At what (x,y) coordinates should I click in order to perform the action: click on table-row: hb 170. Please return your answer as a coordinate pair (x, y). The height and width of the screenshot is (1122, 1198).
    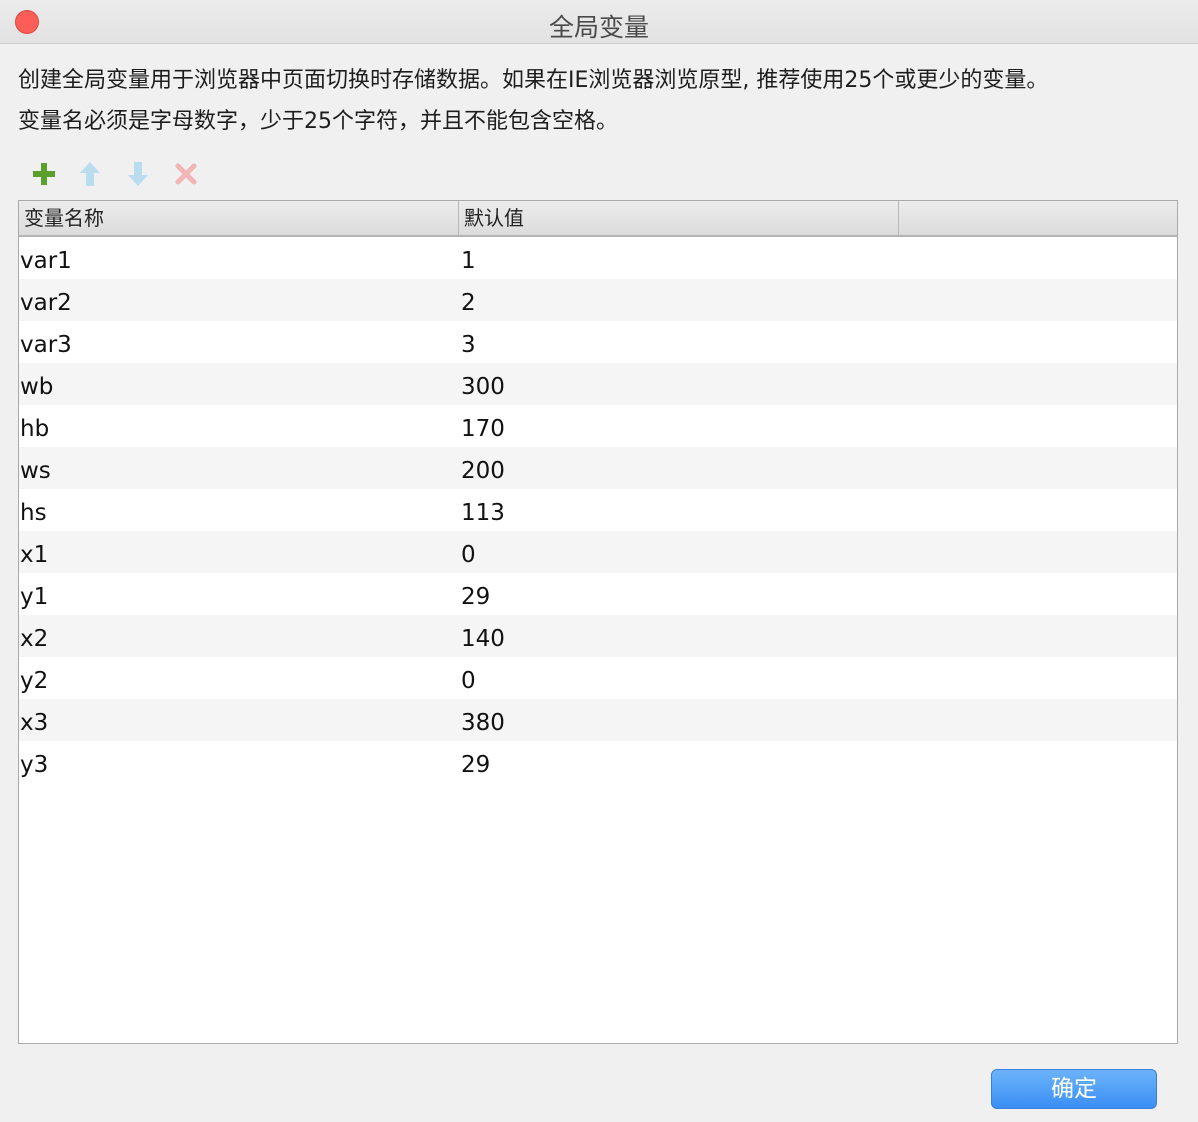
    Looking at the image, I should click on (598, 426).